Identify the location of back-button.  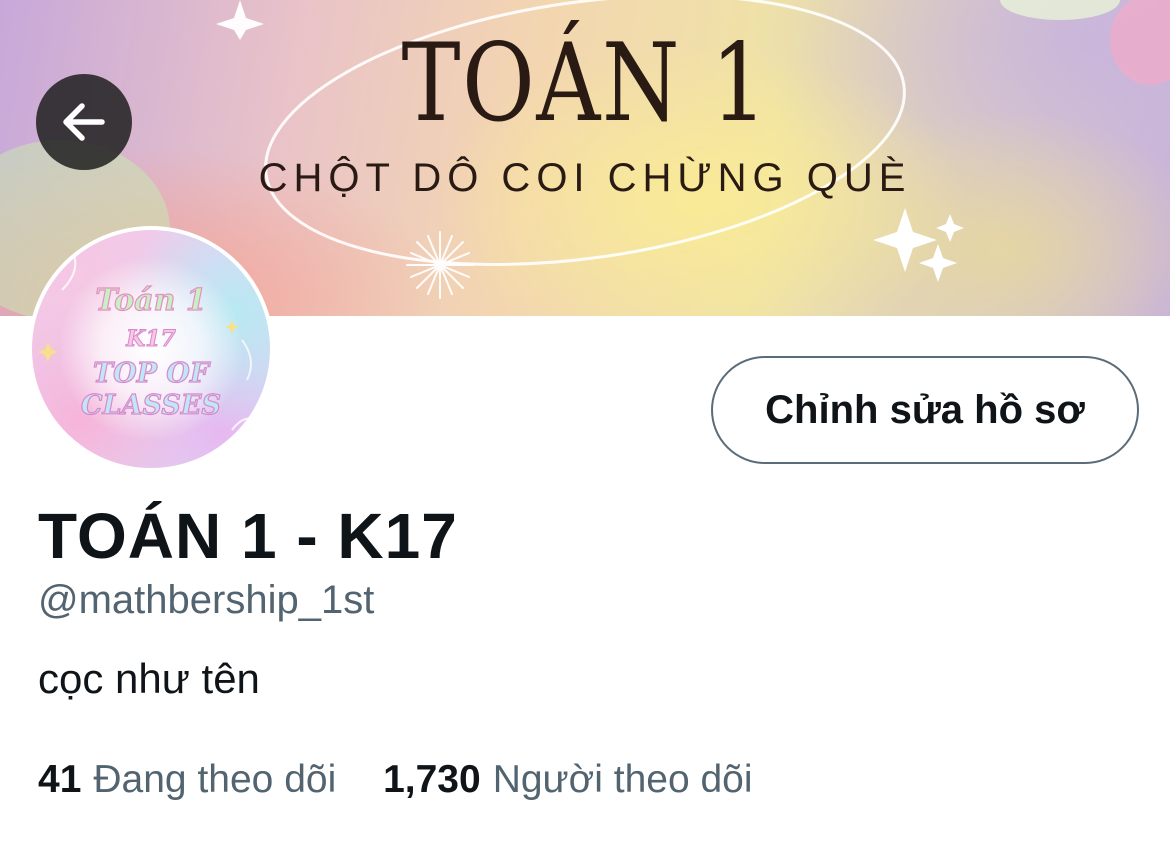
(84, 122).